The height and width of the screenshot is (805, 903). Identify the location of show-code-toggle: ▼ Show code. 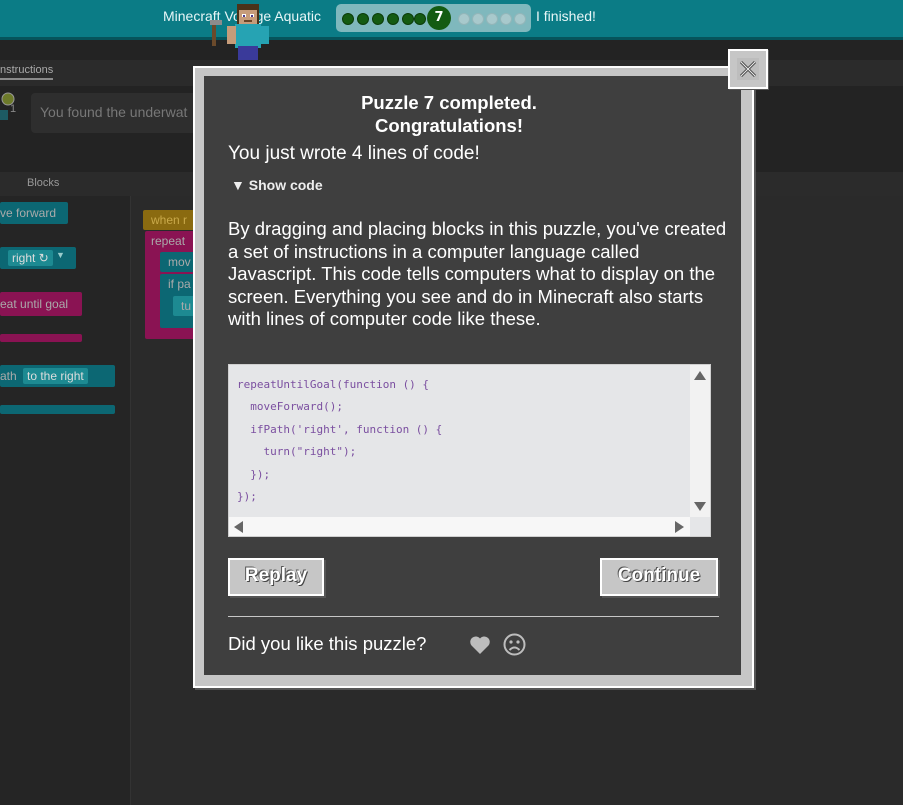
(277, 185).